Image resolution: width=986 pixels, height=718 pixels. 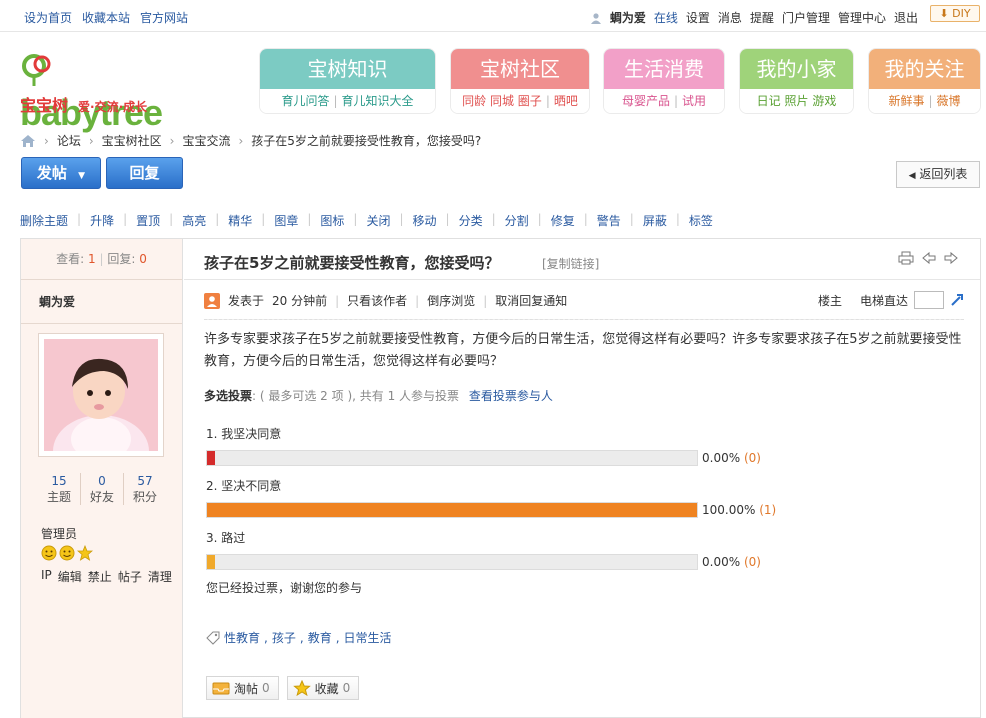 What do you see at coordinates (28, 141) in the screenshot?
I see `home-icon` at bounding box center [28, 141].